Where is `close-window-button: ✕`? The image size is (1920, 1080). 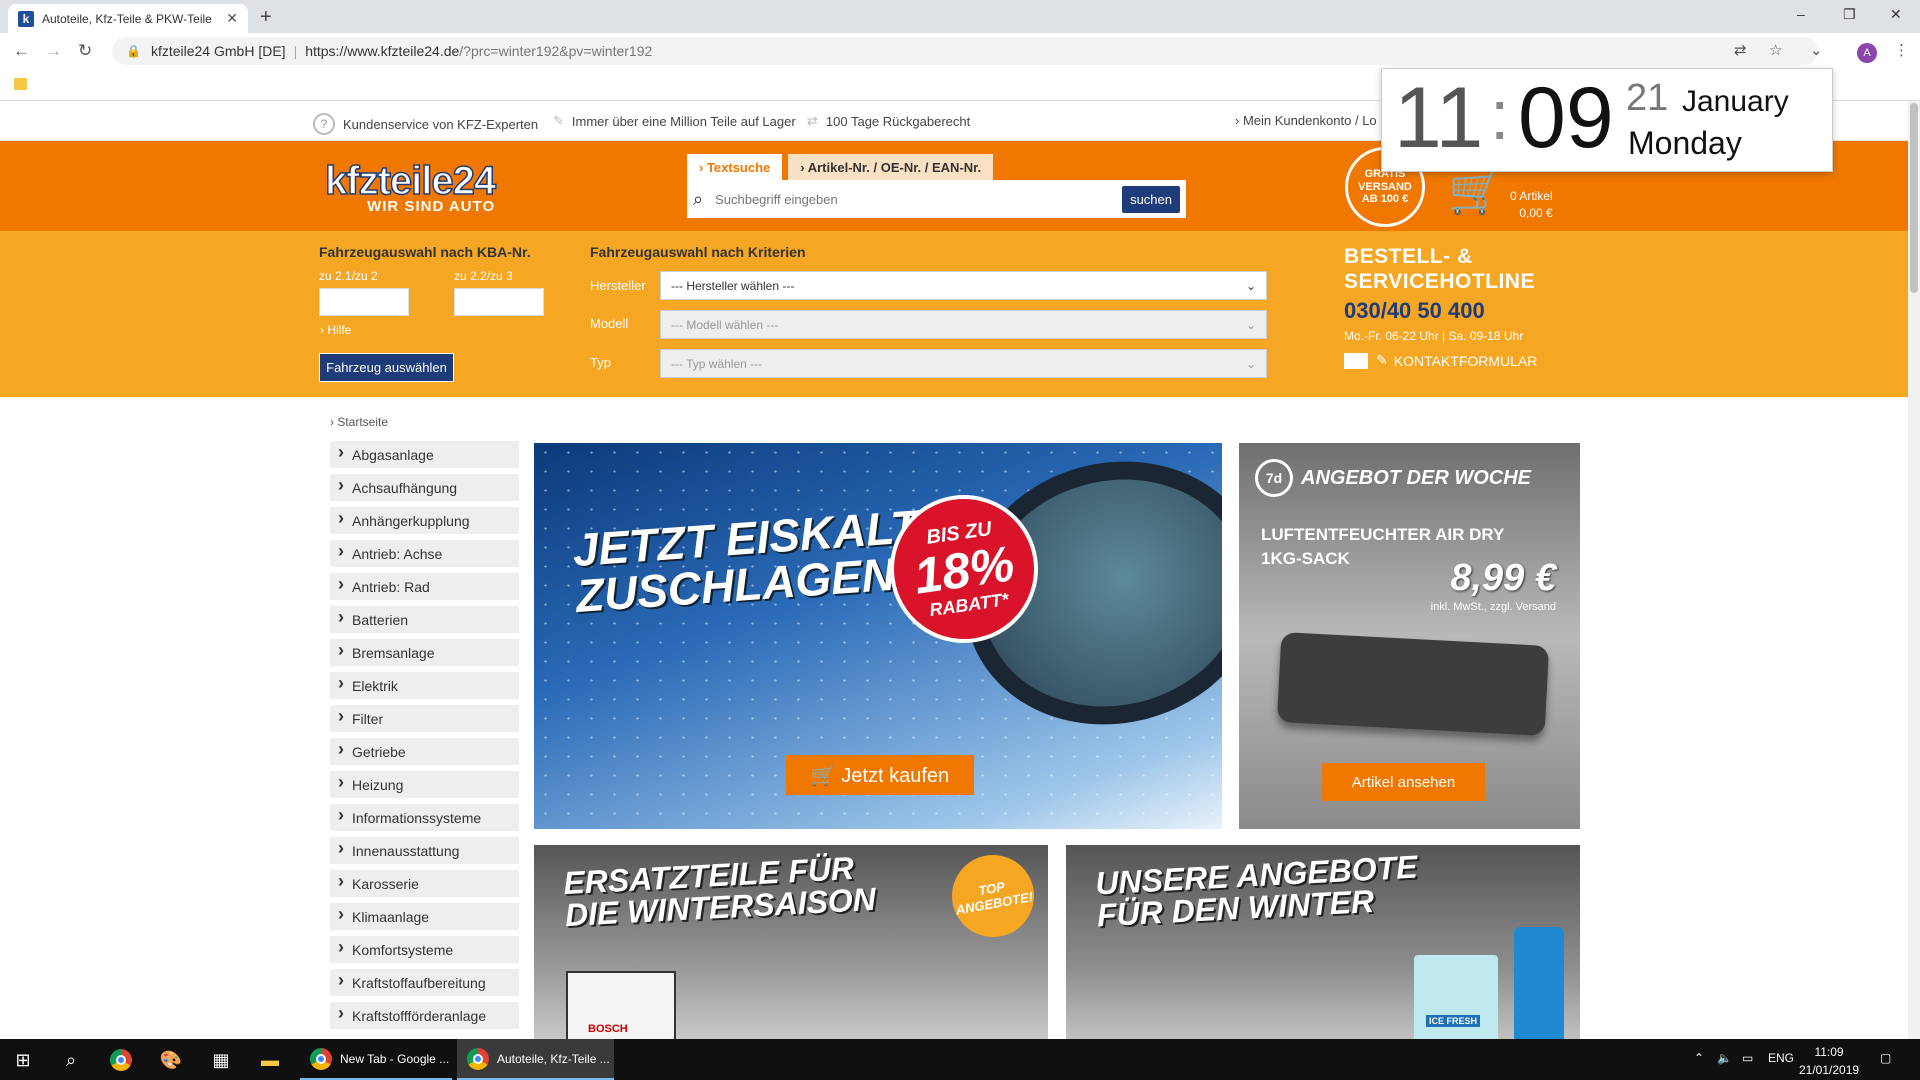 close-window-button: ✕ is located at coordinates (1896, 14).